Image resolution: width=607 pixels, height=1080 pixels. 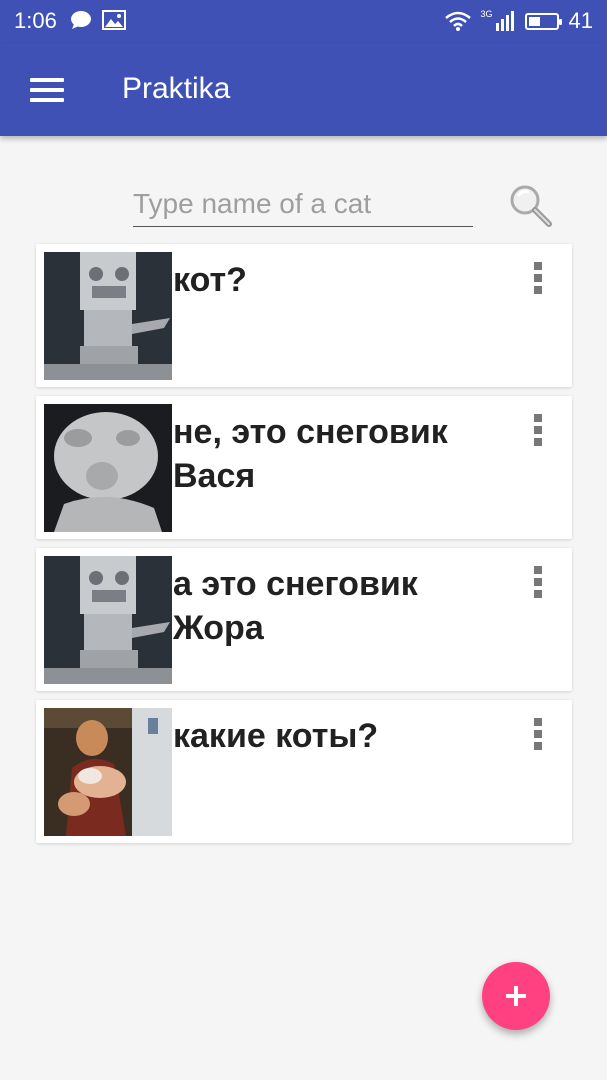 I want to click on battery-percent: 41, so click(x=580, y=20).